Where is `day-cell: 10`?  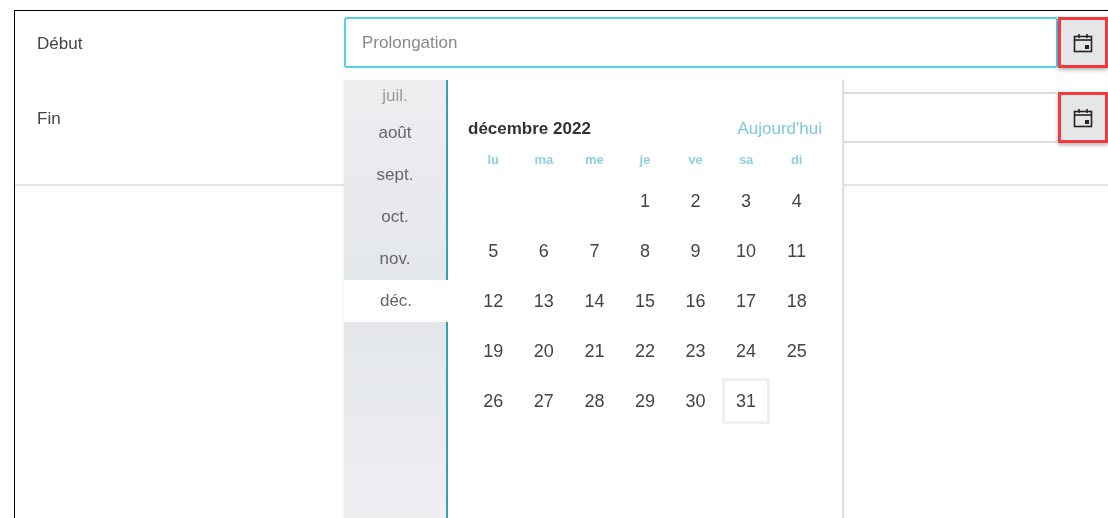
day-cell: 10 is located at coordinates (746, 251).